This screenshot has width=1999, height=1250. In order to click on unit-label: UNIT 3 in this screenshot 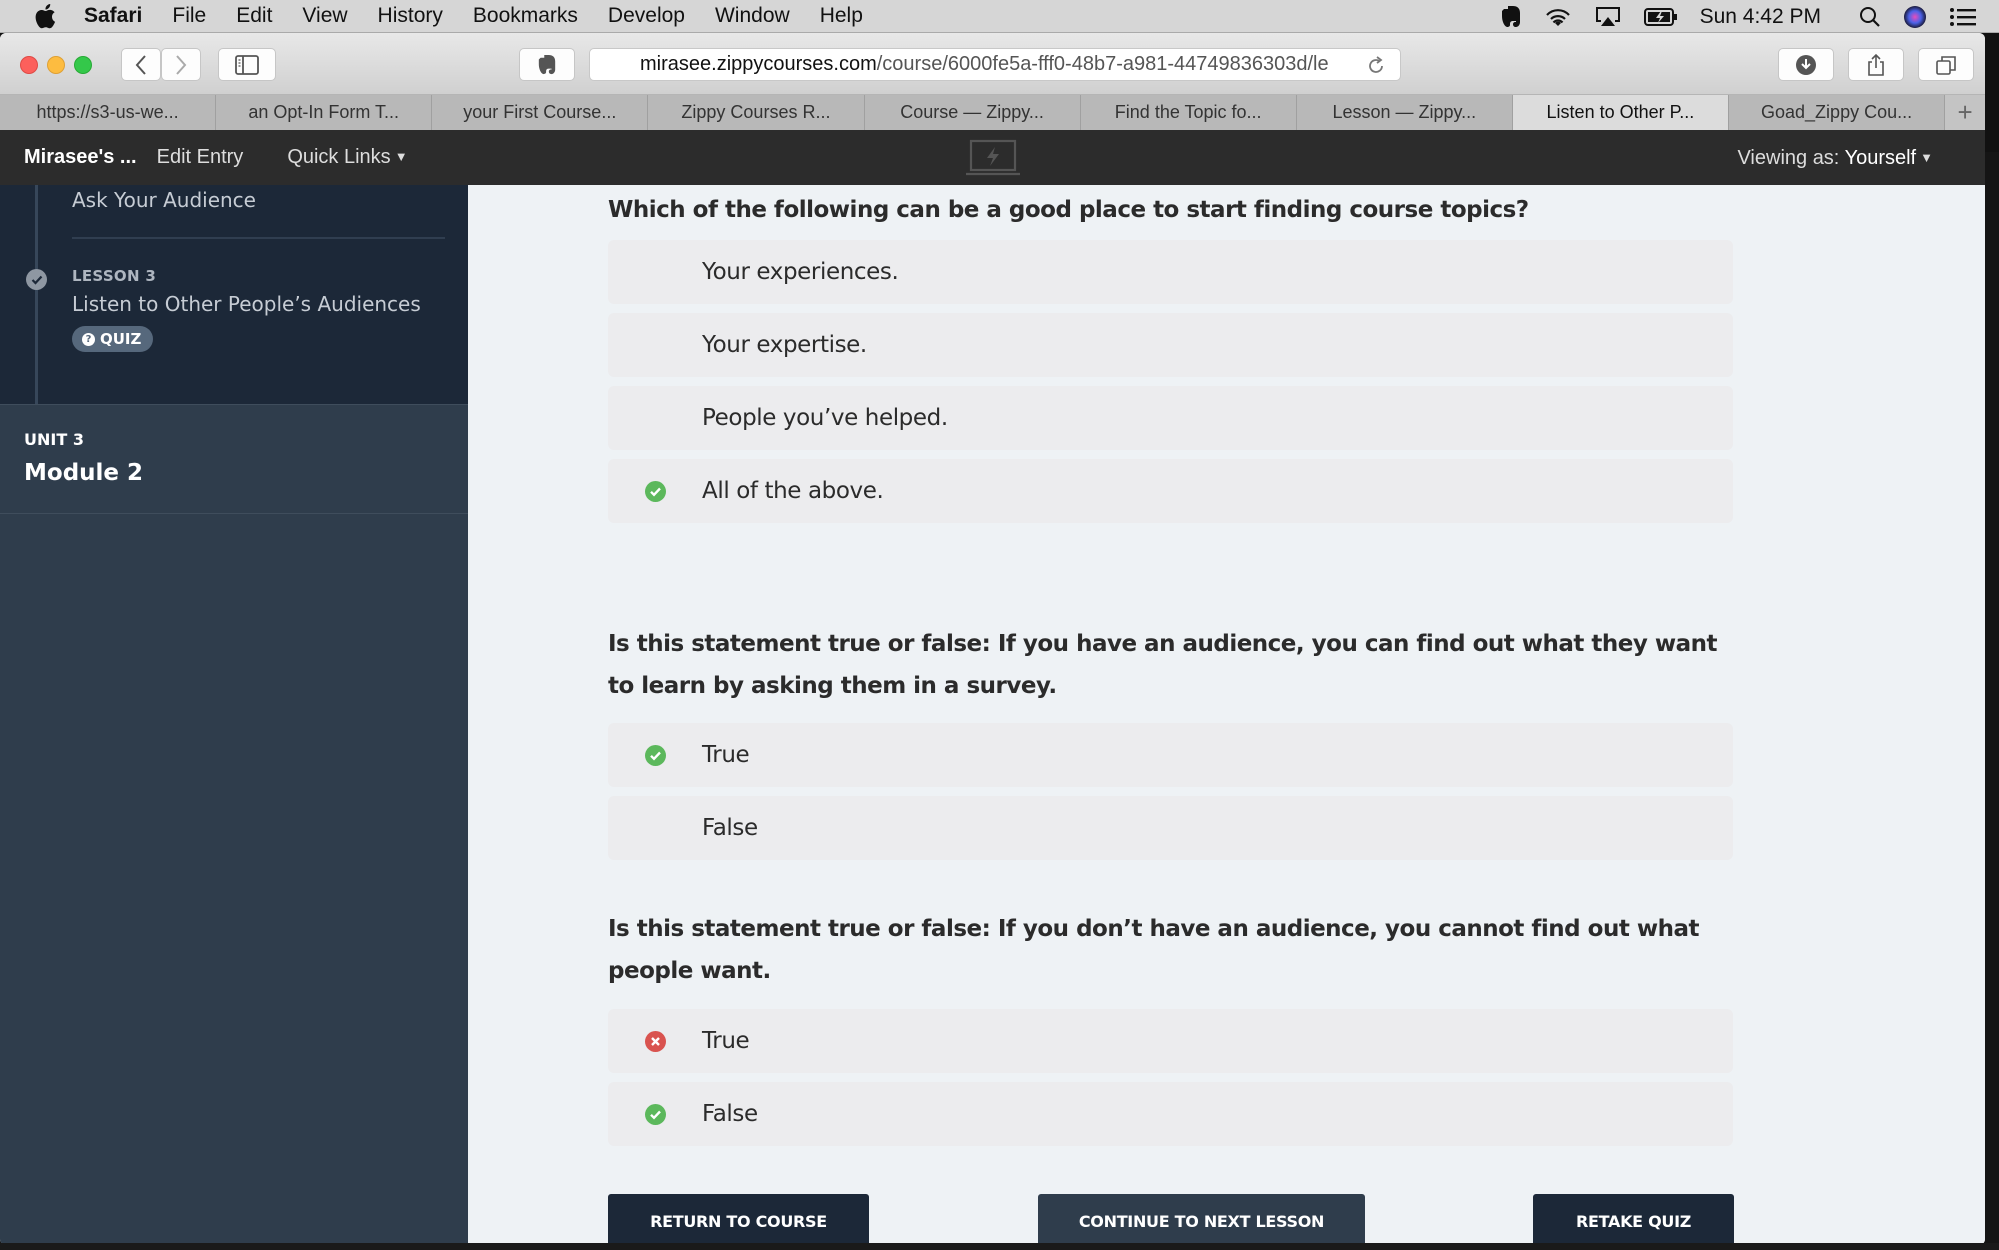, I will do `click(54, 439)`.